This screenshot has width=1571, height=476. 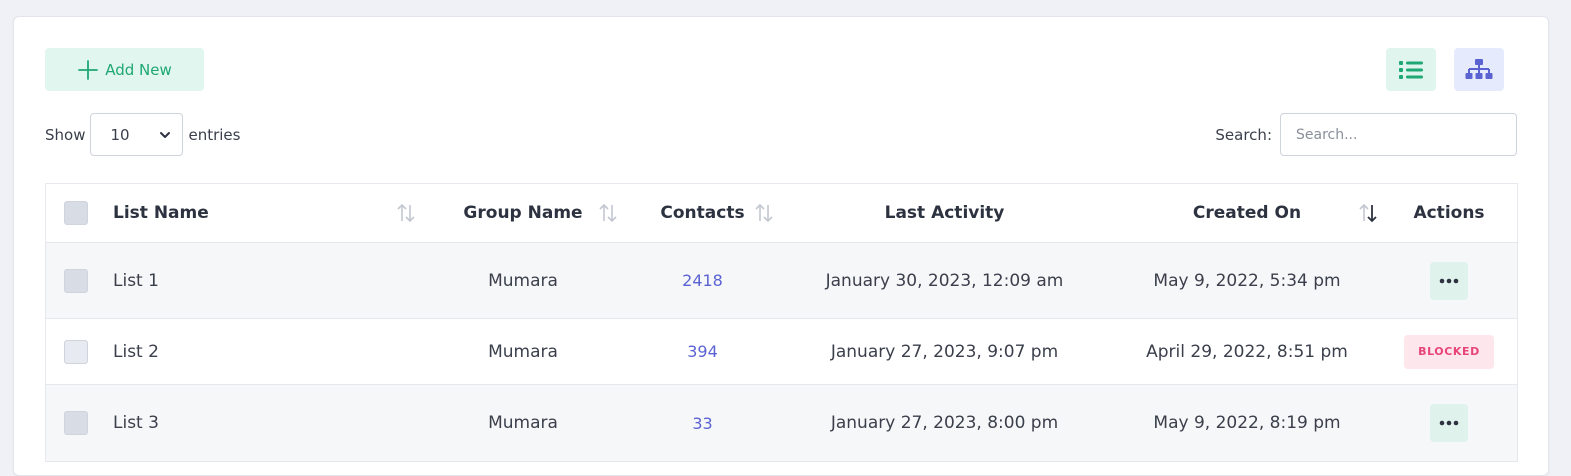 I want to click on last-activity-cell: January 27, 2023, 9:07 pm, so click(x=944, y=351).